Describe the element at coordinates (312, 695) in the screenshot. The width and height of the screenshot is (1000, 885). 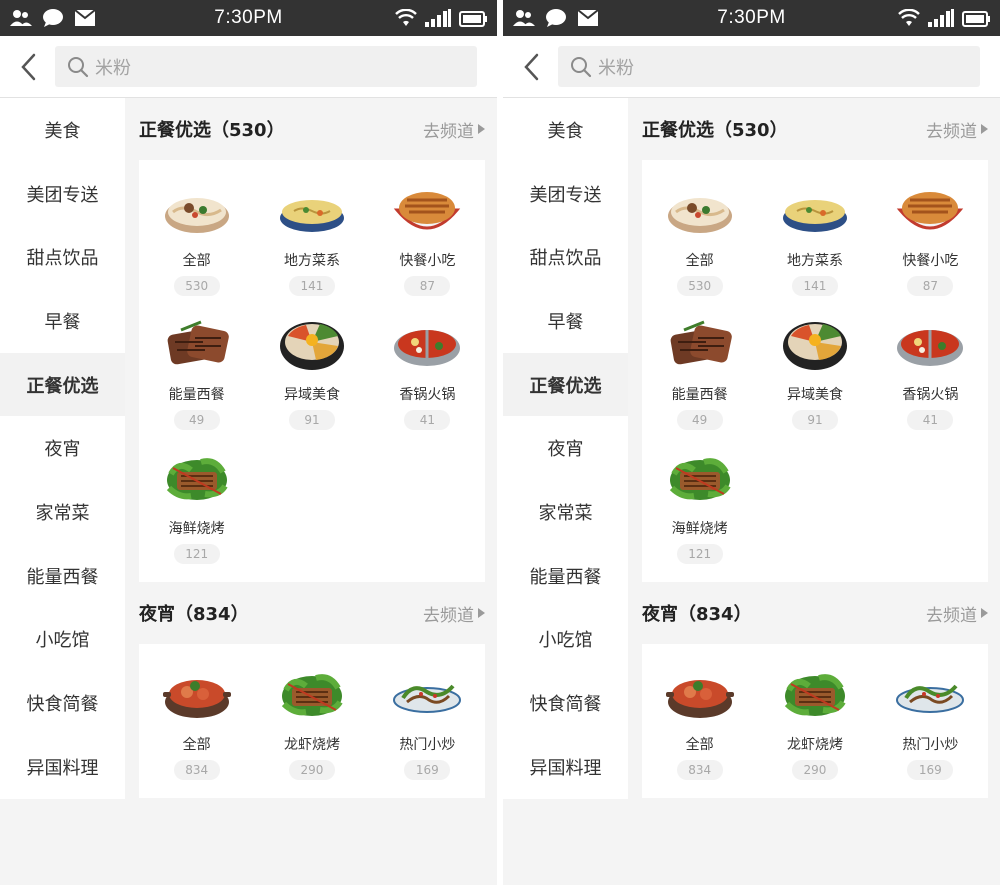
I see `skewers-icon` at that location.